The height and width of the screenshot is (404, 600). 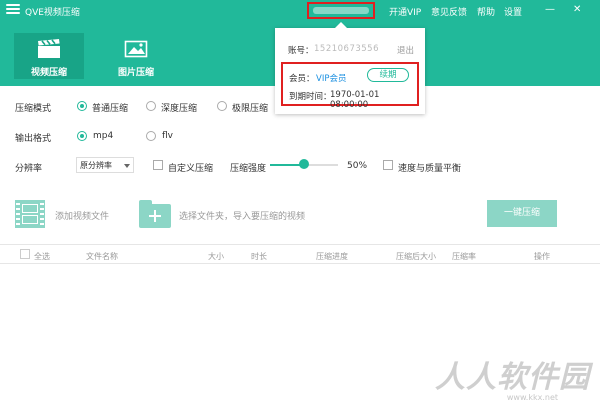 I want to click on column-actions: 操作, so click(x=542, y=256).